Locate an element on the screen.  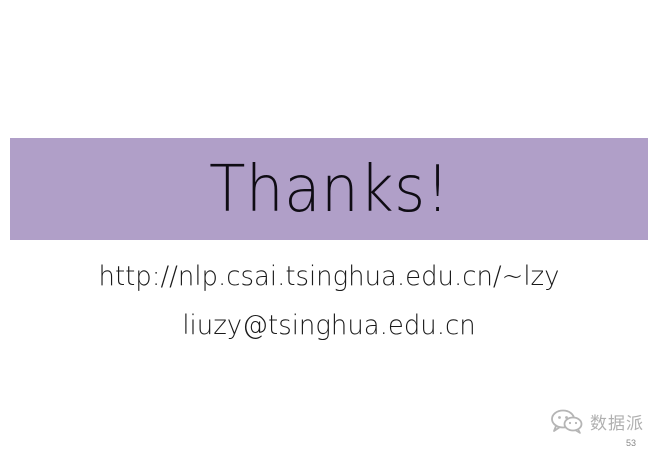
watermark-text: 数据派 is located at coordinates (617, 423).